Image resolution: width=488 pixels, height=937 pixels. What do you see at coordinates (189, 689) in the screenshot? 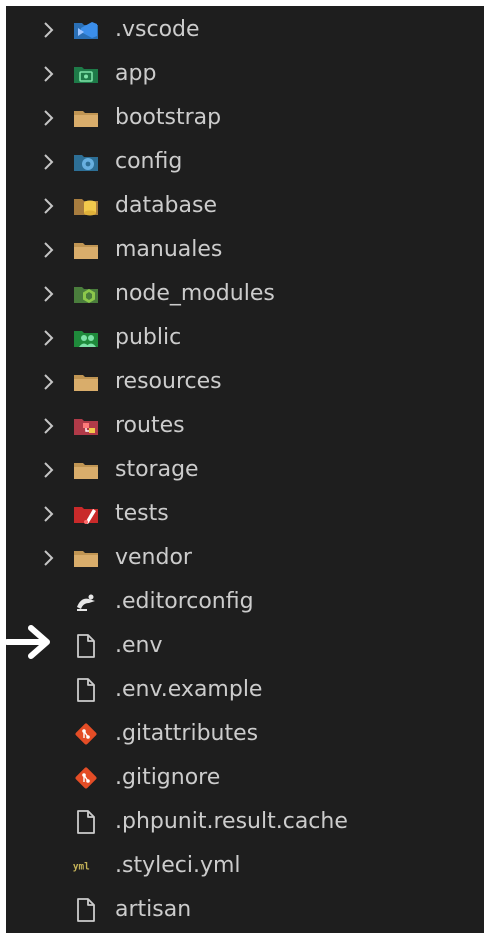
I see `item-label: .env.example` at bounding box center [189, 689].